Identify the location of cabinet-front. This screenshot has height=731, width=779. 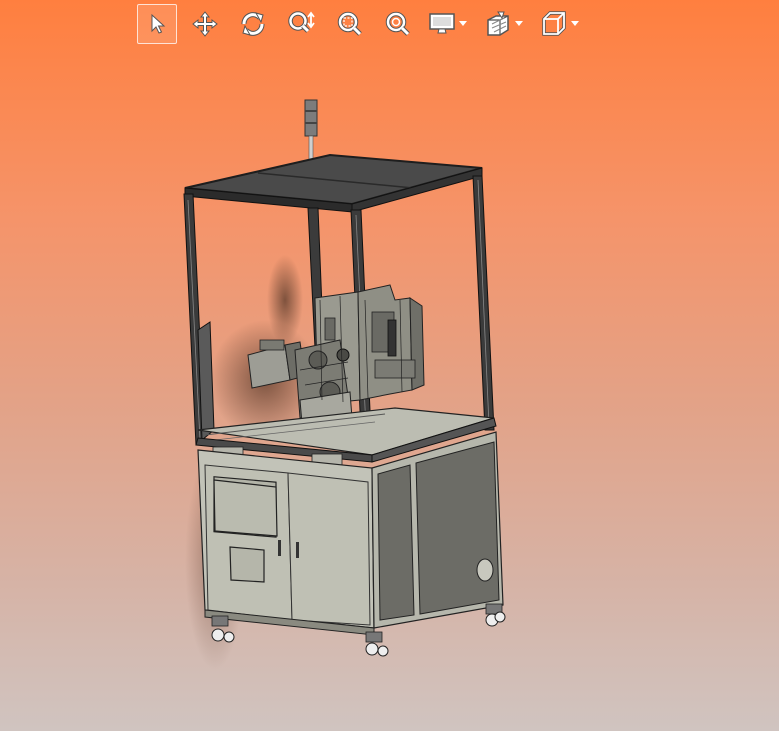
(286, 542).